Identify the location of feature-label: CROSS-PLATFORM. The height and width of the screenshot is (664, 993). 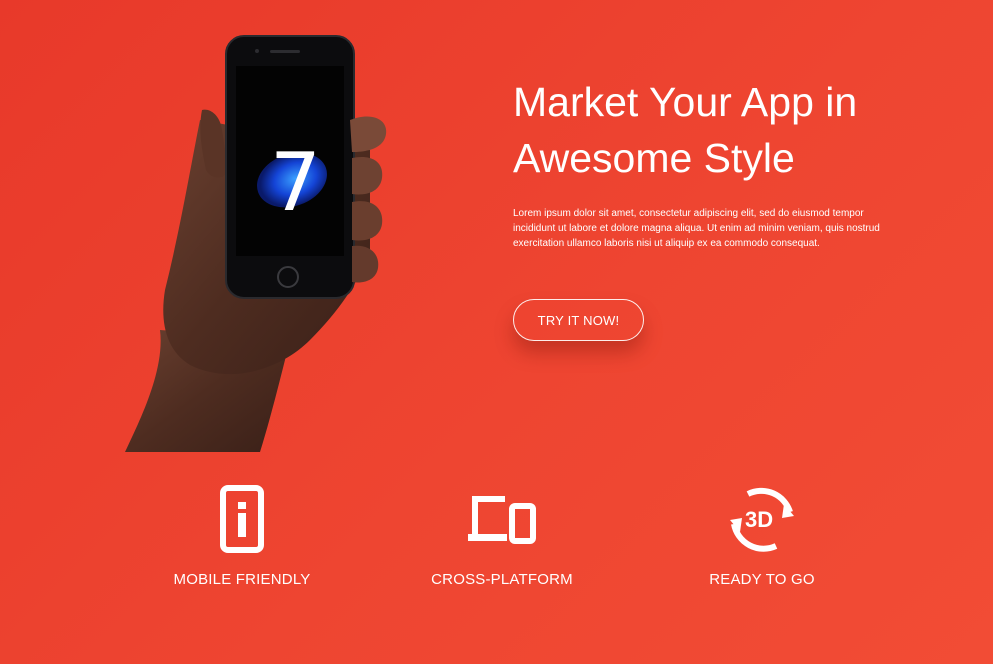
(502, 579).